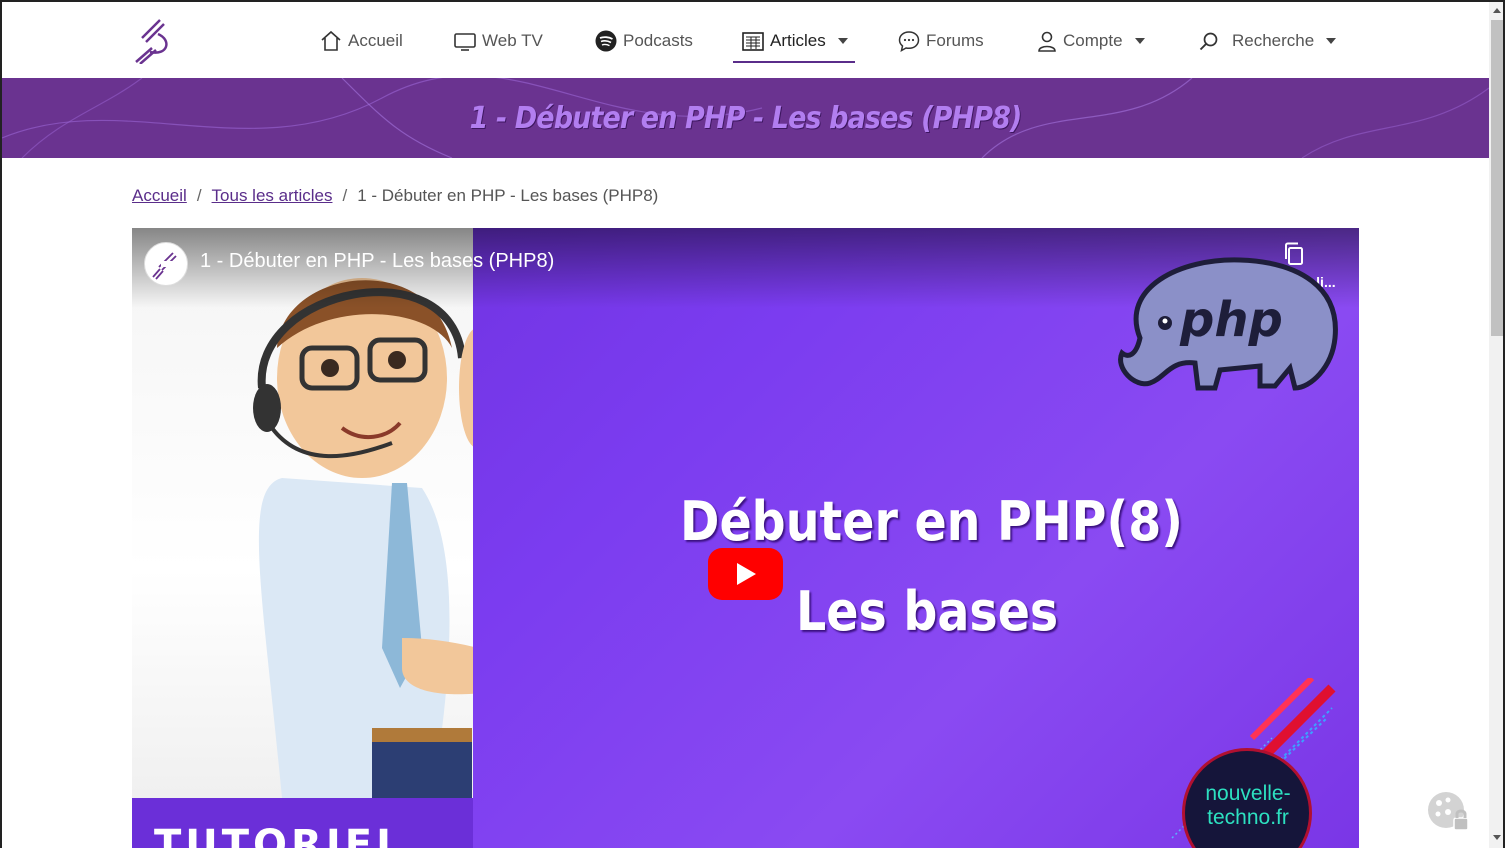 This screenshot has width=1505, height=848. I want to click on nav-item-podcasts: Podcasts, so click(644, 41).